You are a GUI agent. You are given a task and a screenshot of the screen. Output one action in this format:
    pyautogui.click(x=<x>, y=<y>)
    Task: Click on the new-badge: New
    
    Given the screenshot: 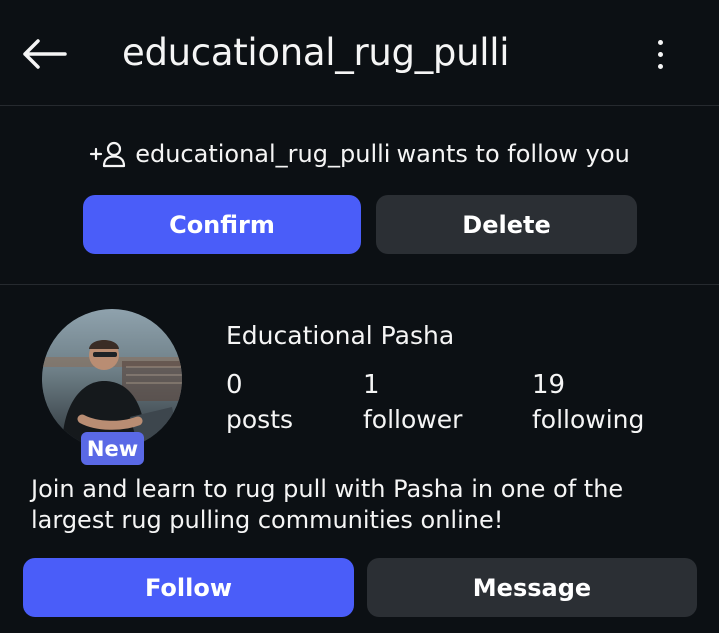 What is the action you would take?
    pyautogui.click(x=112, y=448)
    